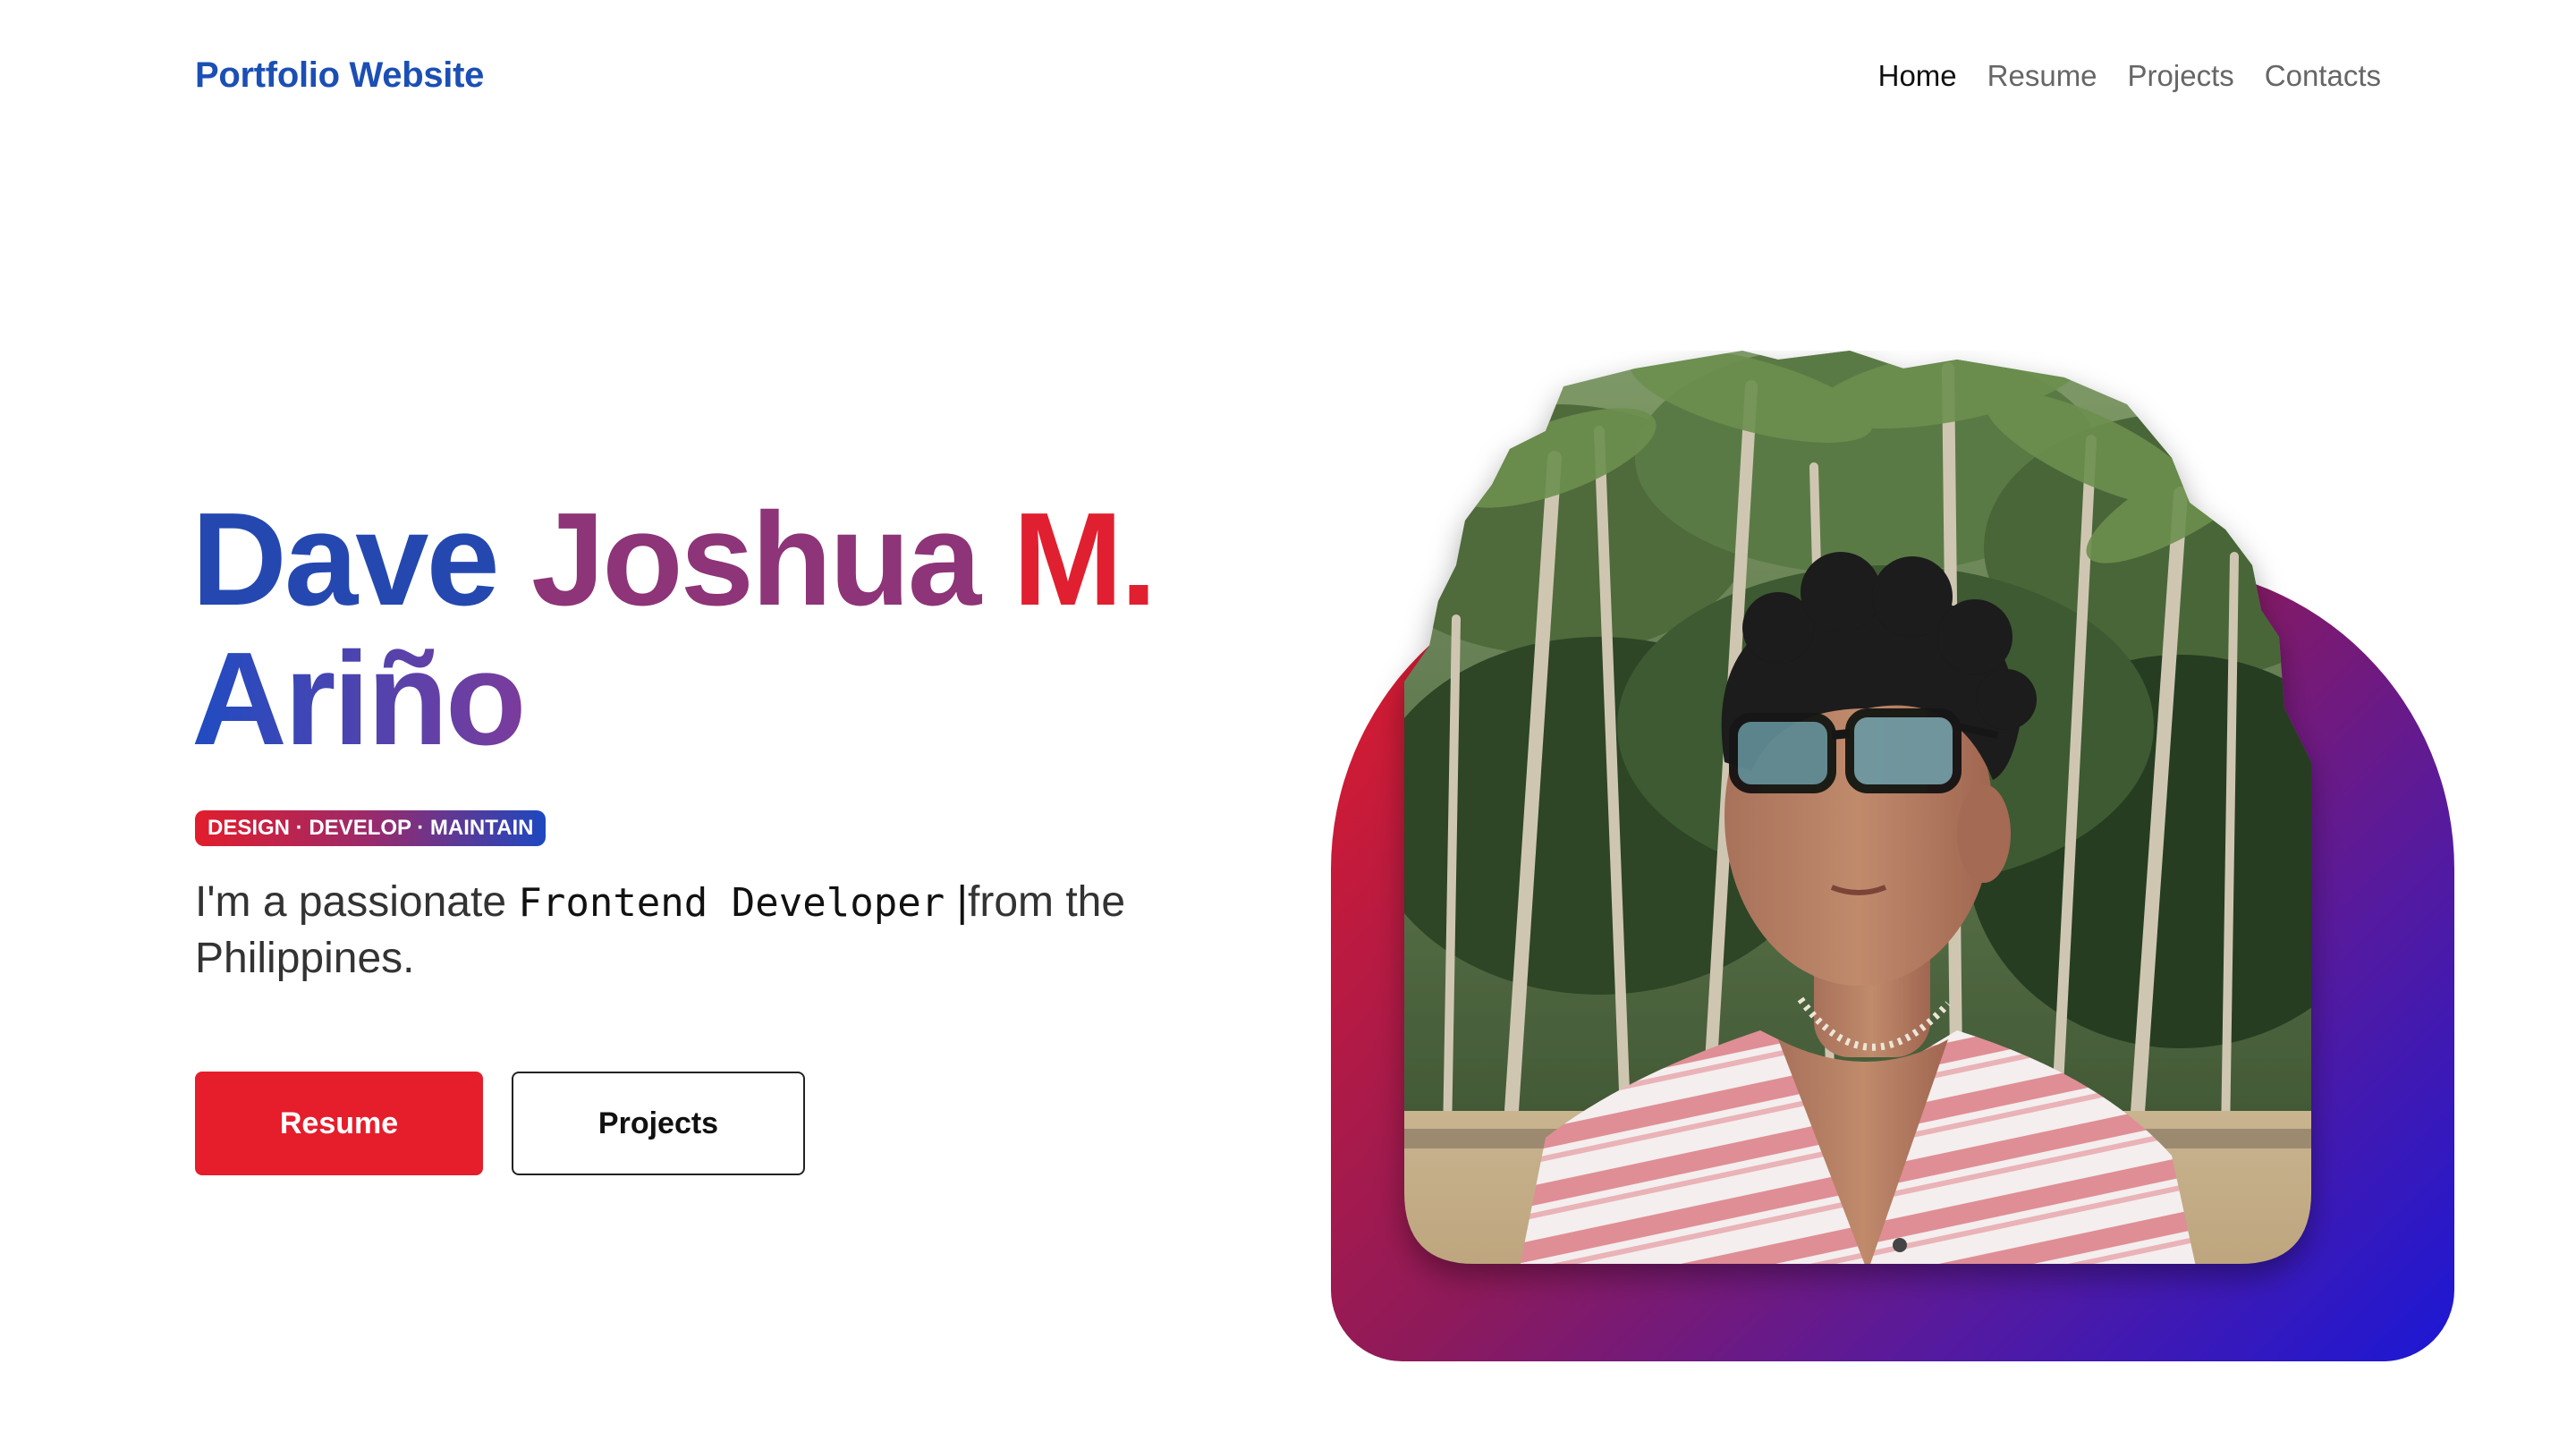 The image size is (2576, 1449). I want to click on name-last: Ariño, so click(358, 699).